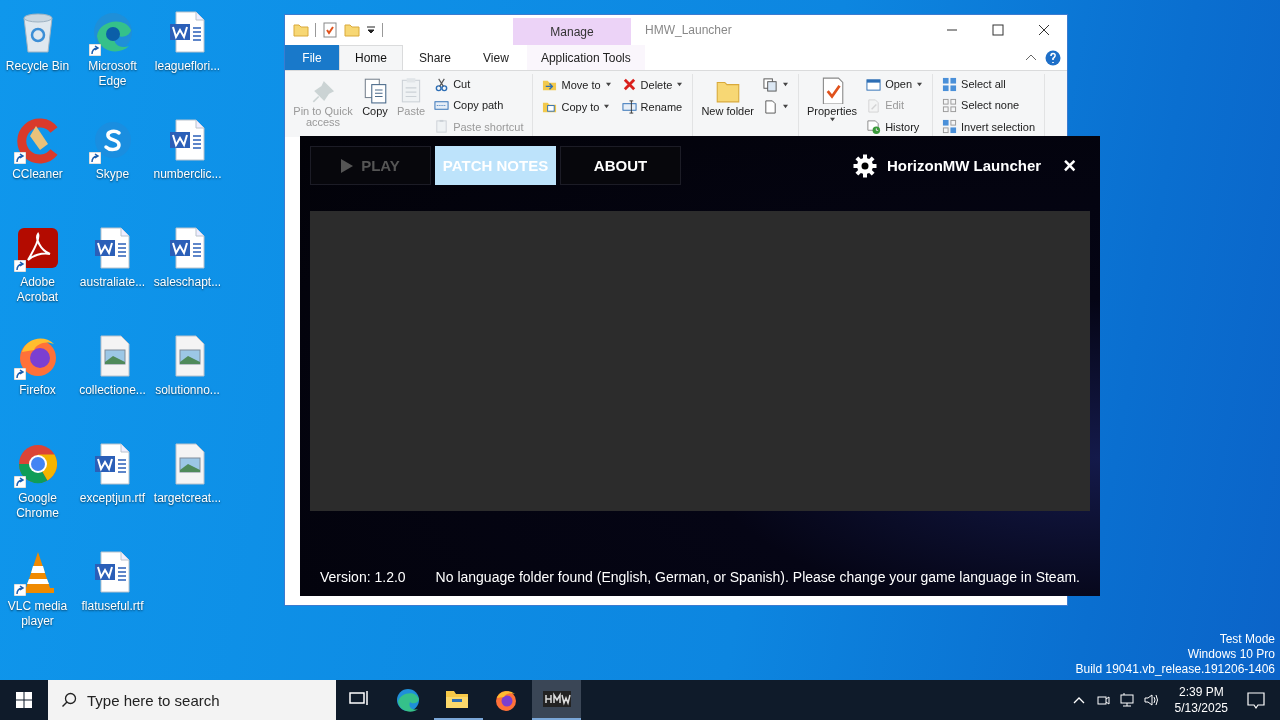 This screenshot has height=720, width=1280. What do you see at coordinates (371, 30) in the screenshot?
I see `caret-icon` at bounding box center [371, 30].